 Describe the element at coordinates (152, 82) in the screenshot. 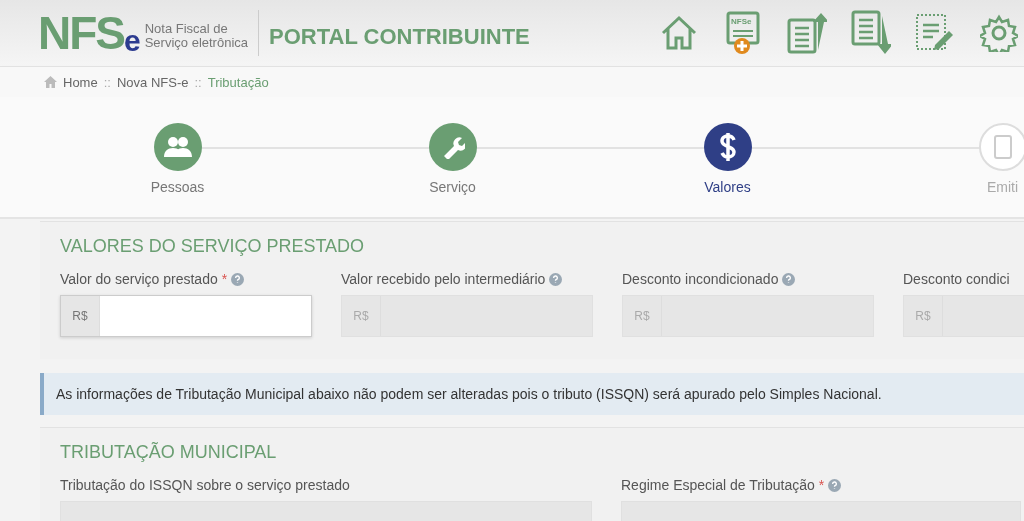

I see `breadcrumb-link: Nova NFS-e` at that location.